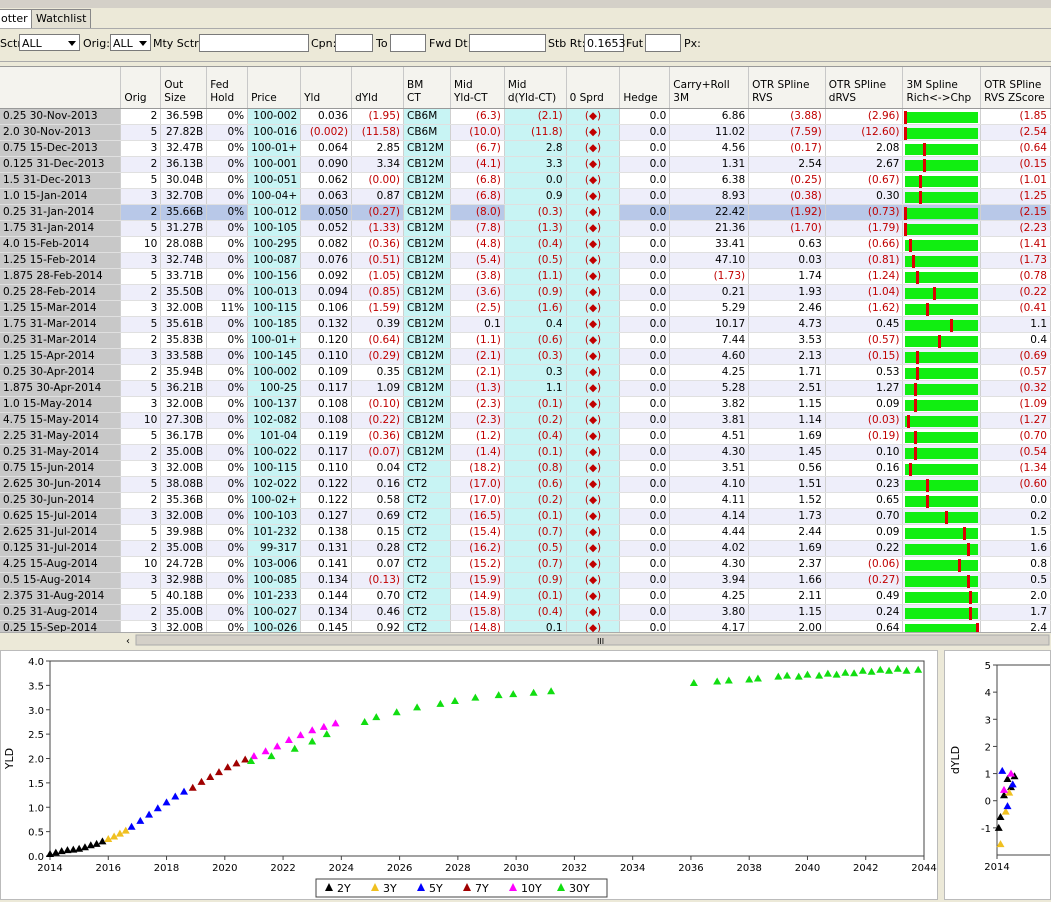  What do you see at coordinates (535, 88) in the screenshot?
I see `column-header-mid-d-yld-ct: Mid d(Yld-CT)` at bounding box center [535, 88].